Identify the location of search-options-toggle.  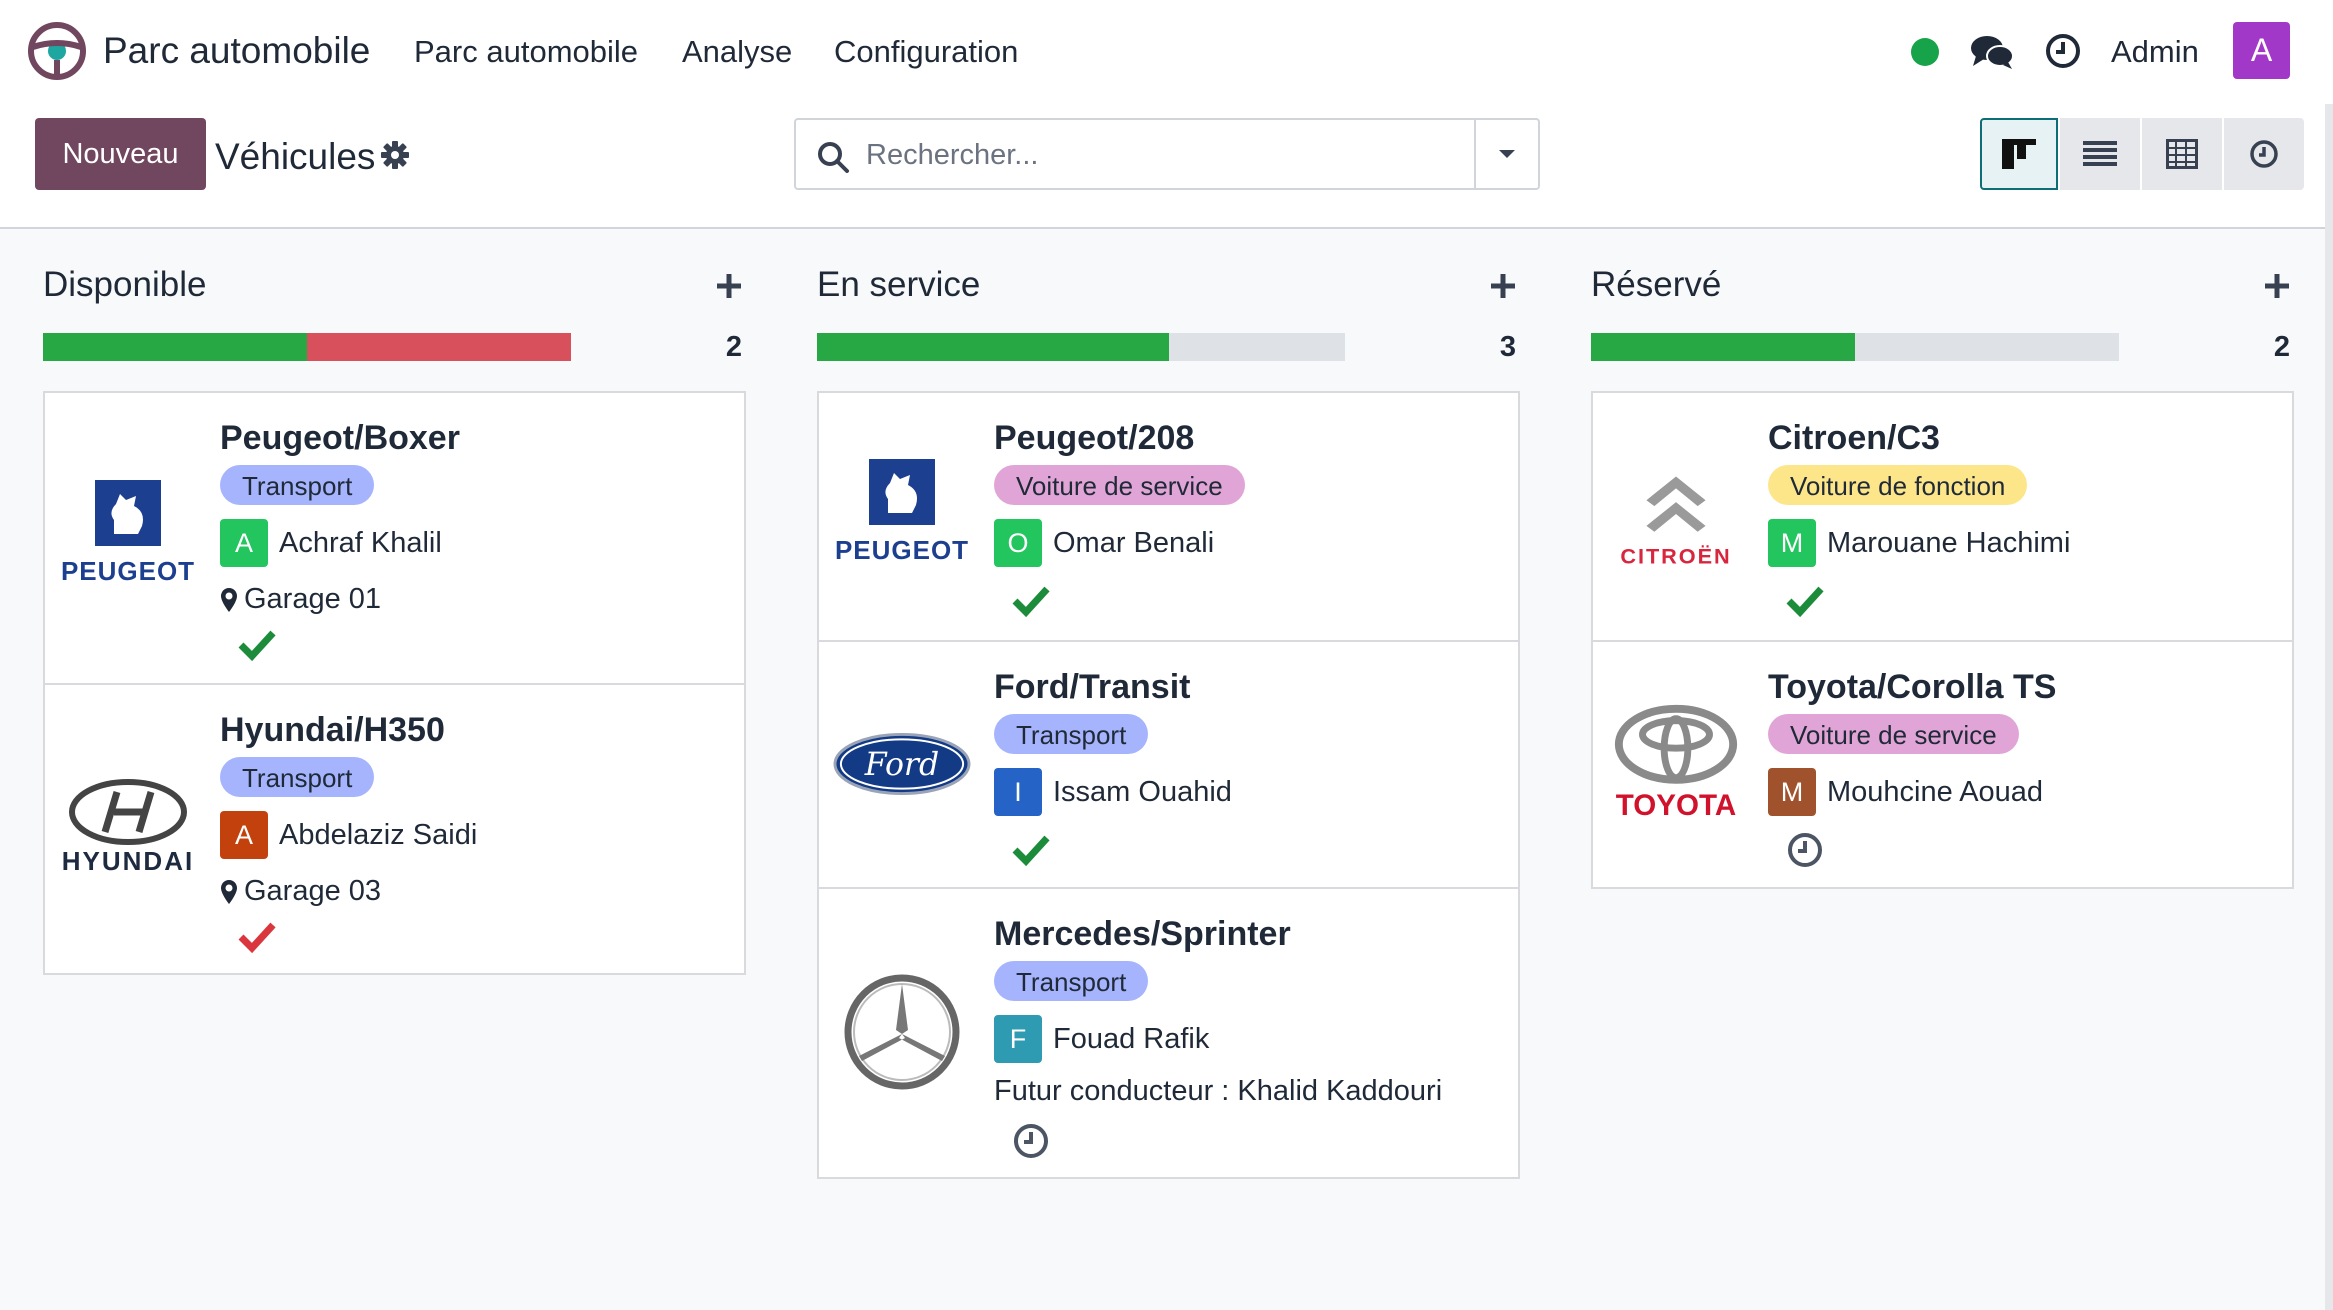
(1506, 154).